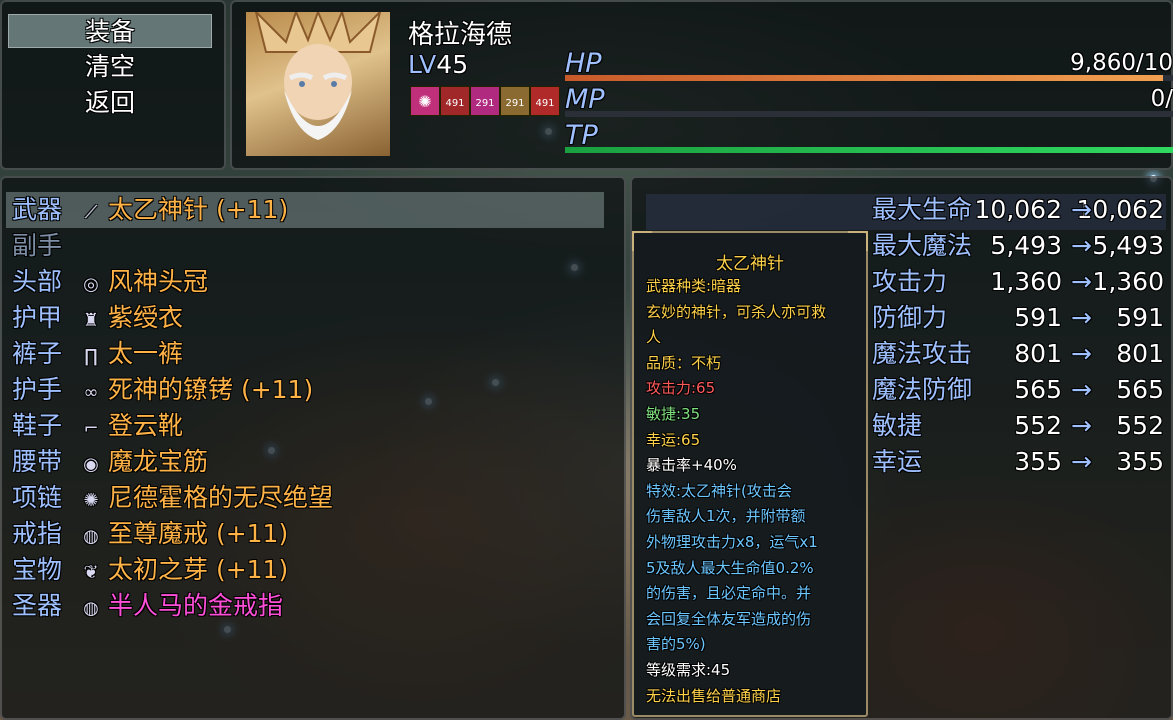 This screenshot has width=1173, height=720. Describe the element at coordinates (1140, 389) in the screenshot. I see `stat-new: 565` at that location.